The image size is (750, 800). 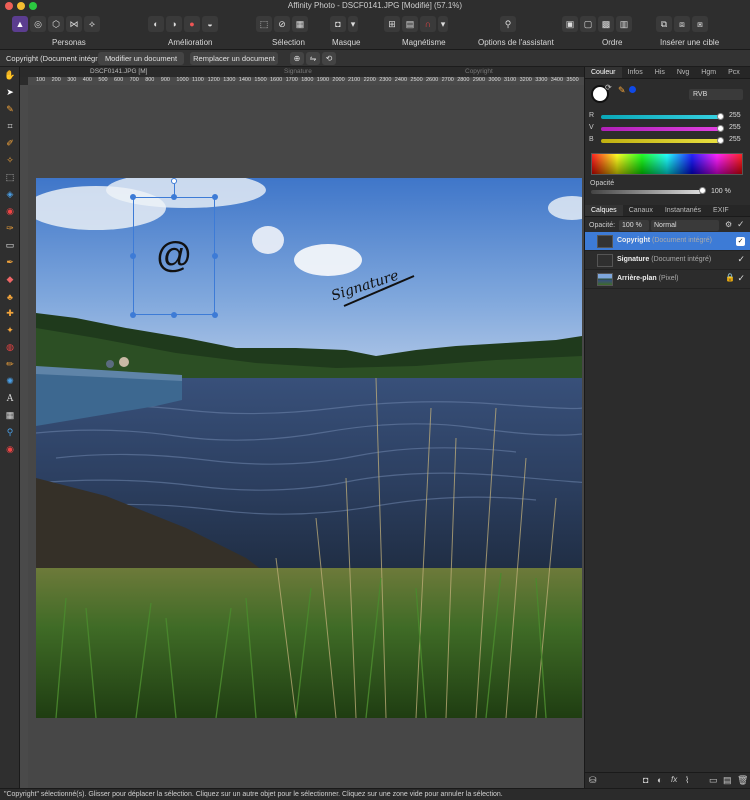 I want to click on paint-brush-tool-icon: ✑, so click(x=10, y=228).